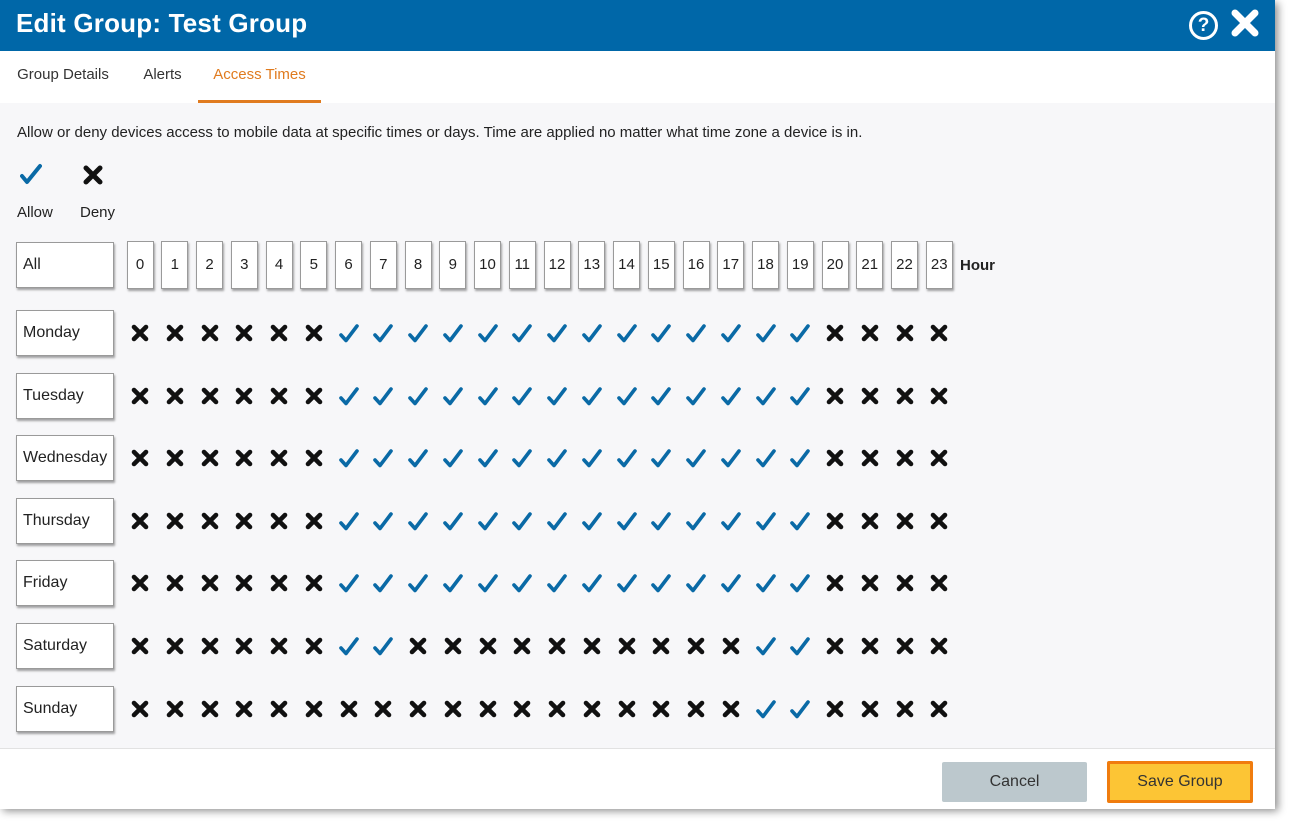  What do you see at coordinates (1245, 23) in the screenshot?
I see `close-icon` at bounding box center [1245, 23].